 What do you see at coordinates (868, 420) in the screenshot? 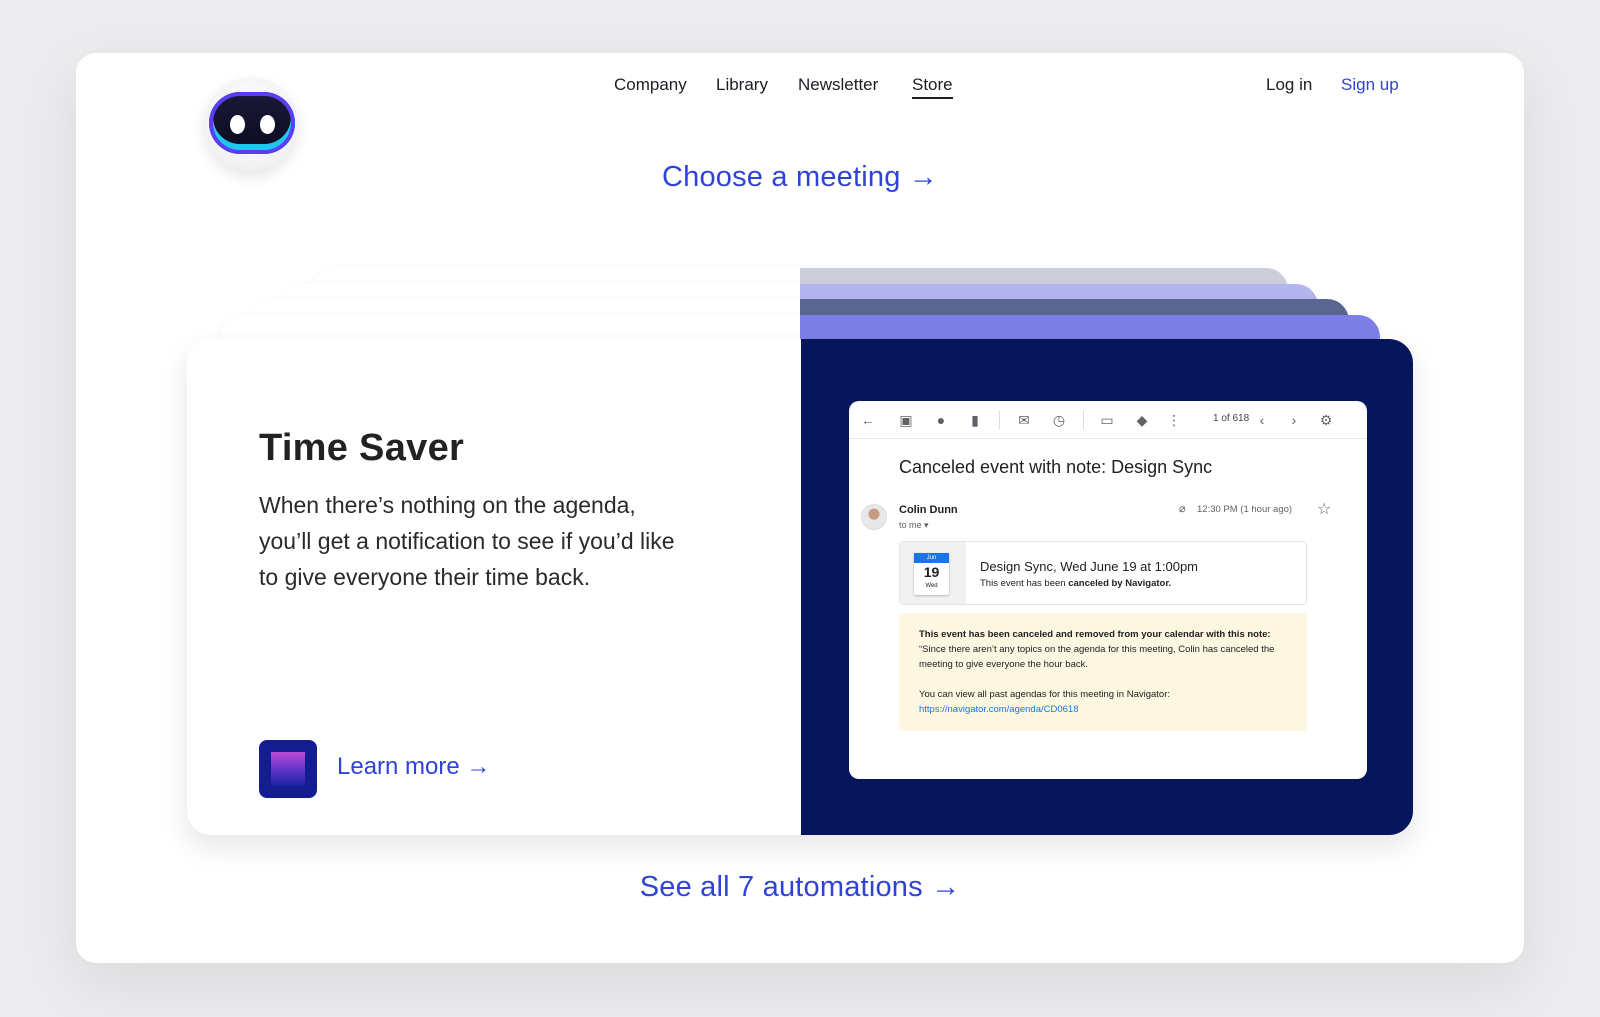
I see `back-arrow-icon: ←` at bounding box center [868, 420].